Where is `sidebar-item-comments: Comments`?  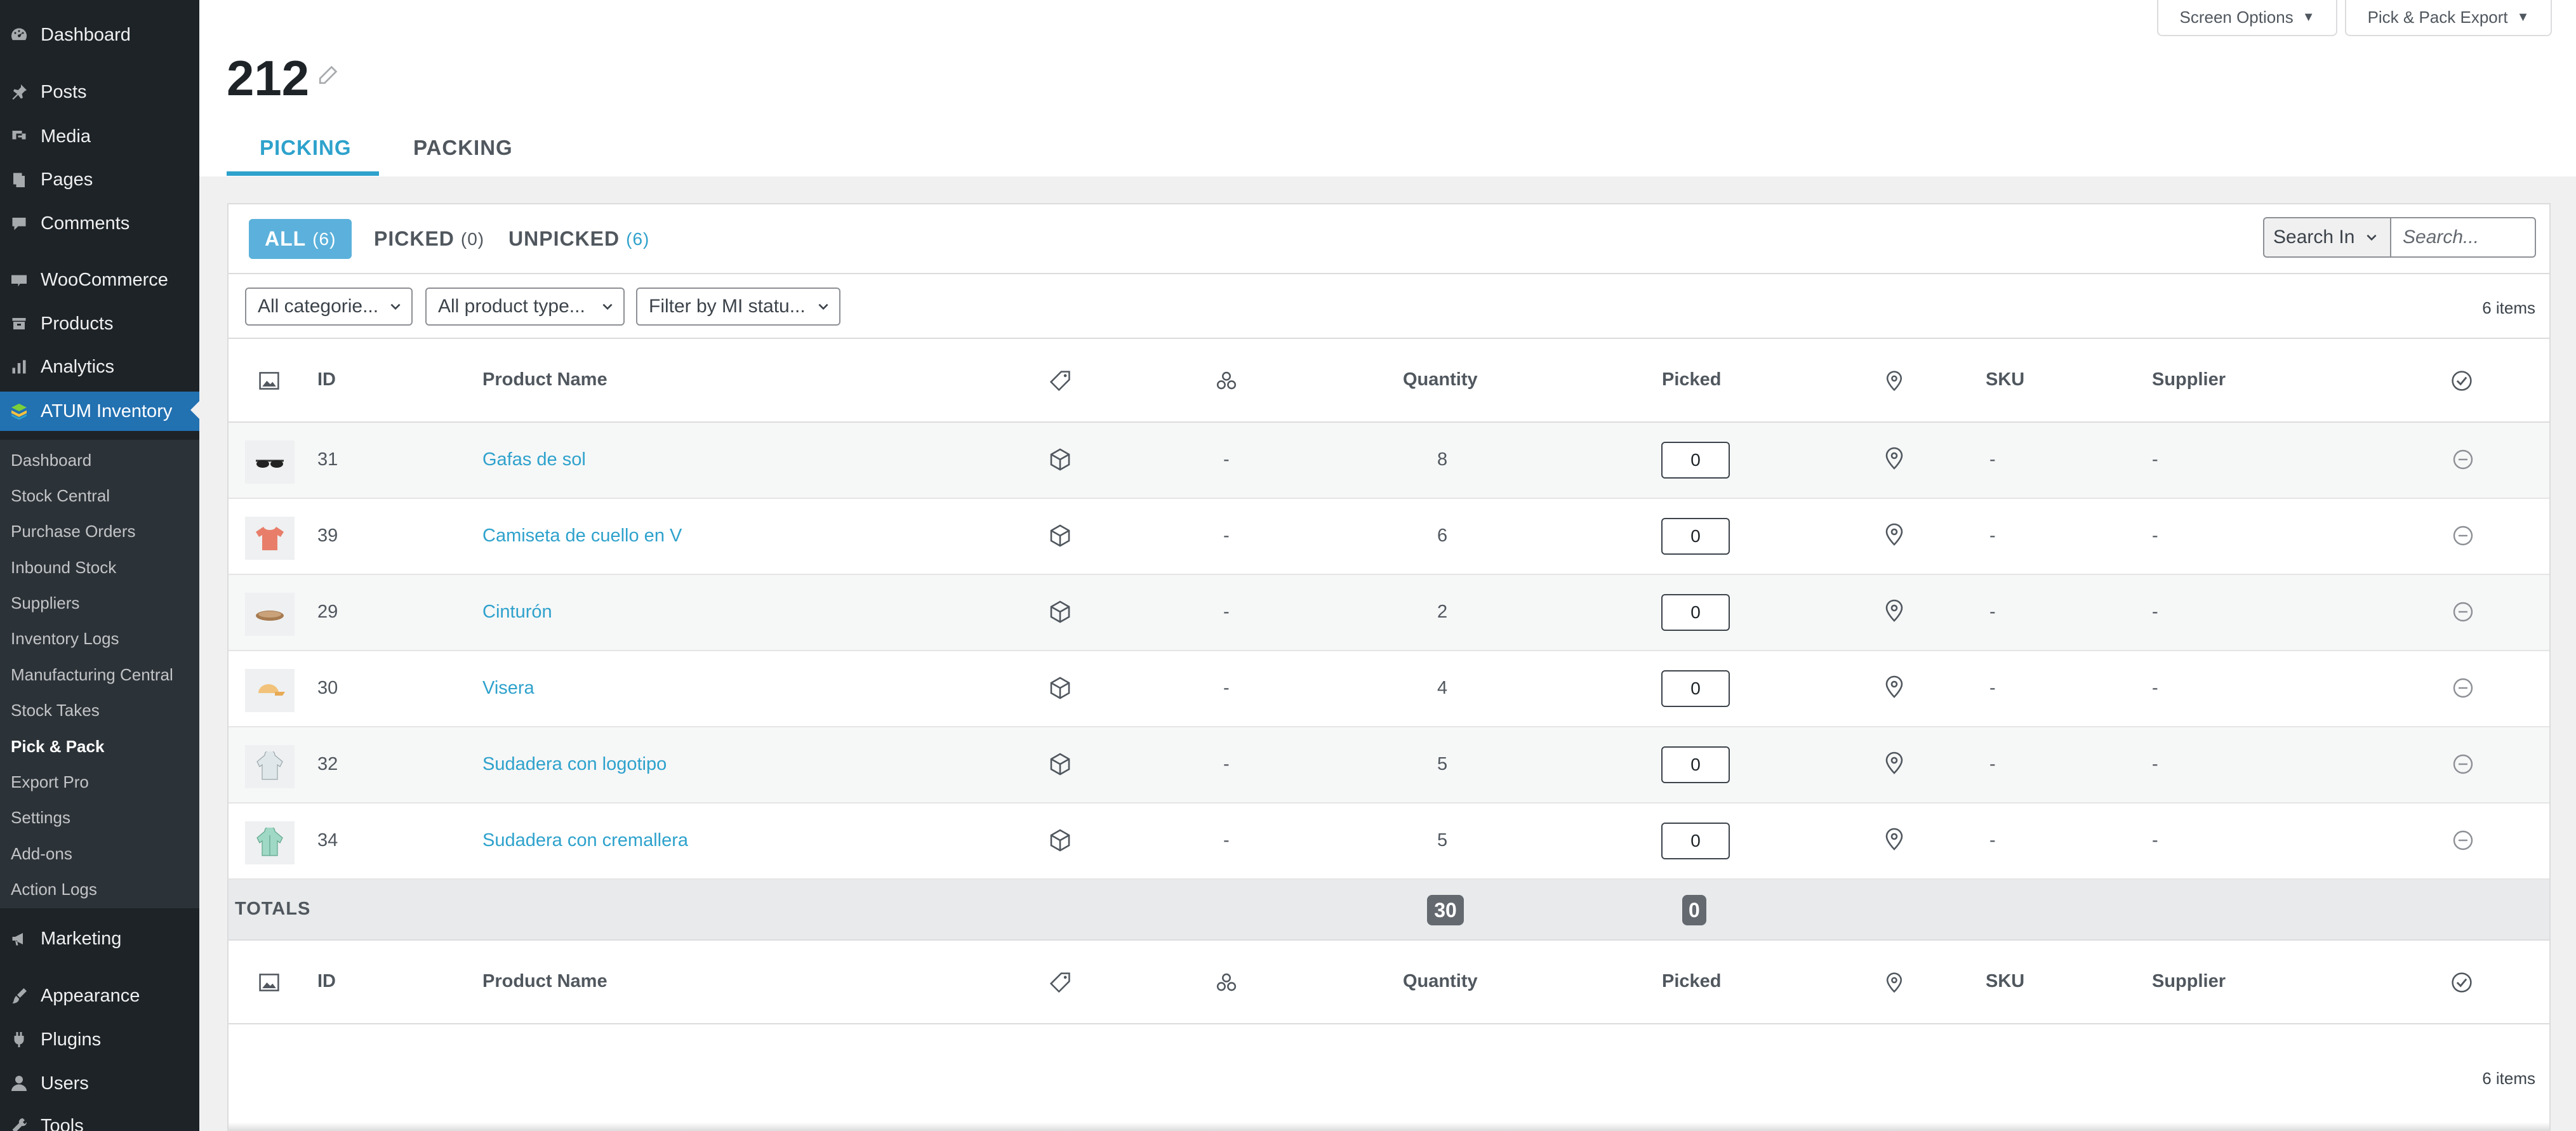
sidebar-item-comments: Comments is located at coordinates (99, 224).